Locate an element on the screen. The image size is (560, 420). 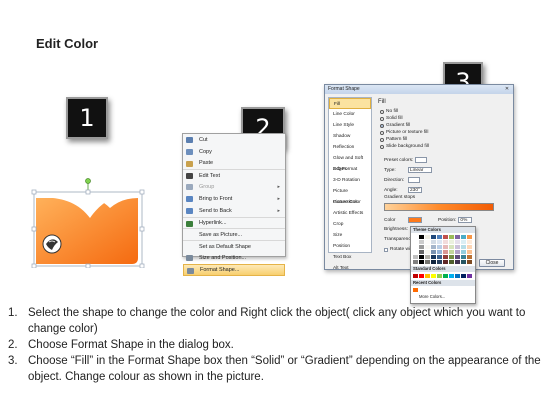
fill-option-picture-or-texture-fill: Picture or texture fill is located at coordinates (404, 132).